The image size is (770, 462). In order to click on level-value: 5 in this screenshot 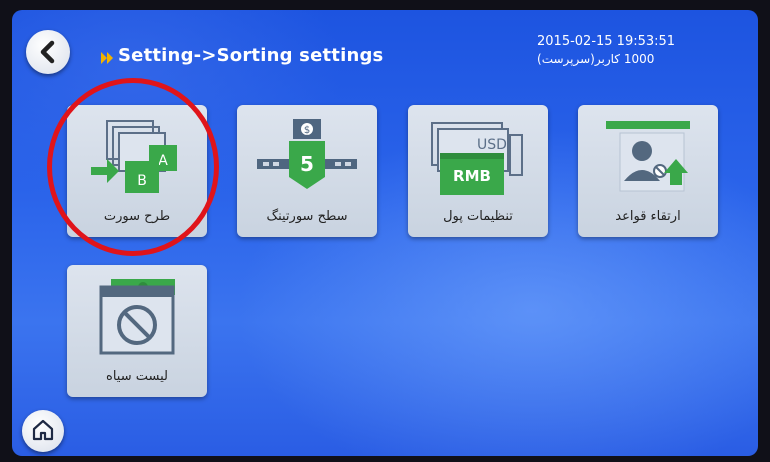, I will do `click(307, 164)`.